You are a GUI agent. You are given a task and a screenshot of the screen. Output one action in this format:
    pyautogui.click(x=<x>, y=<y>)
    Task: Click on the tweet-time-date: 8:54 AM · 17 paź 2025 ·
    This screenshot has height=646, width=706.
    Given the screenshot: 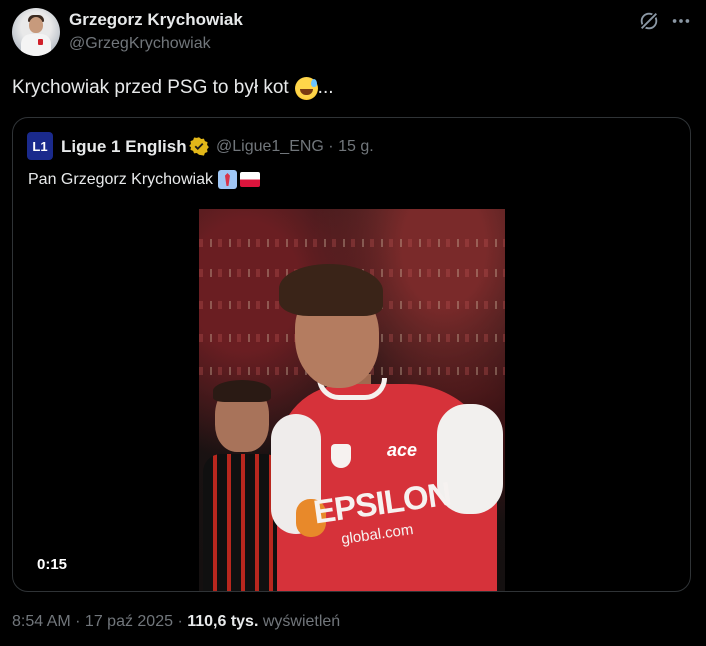 What is the action you would take?
    pyautogui.click(x=99, y=621)
    